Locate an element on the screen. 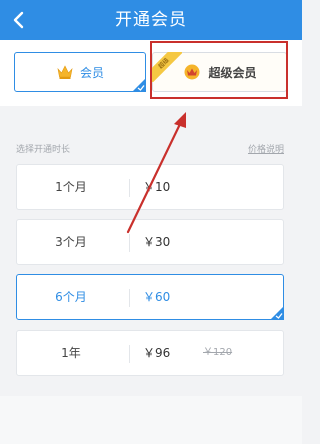 This screenshot has height=444, width=320. plan-original-price: ￥120 is located at coordinates (218, 352).